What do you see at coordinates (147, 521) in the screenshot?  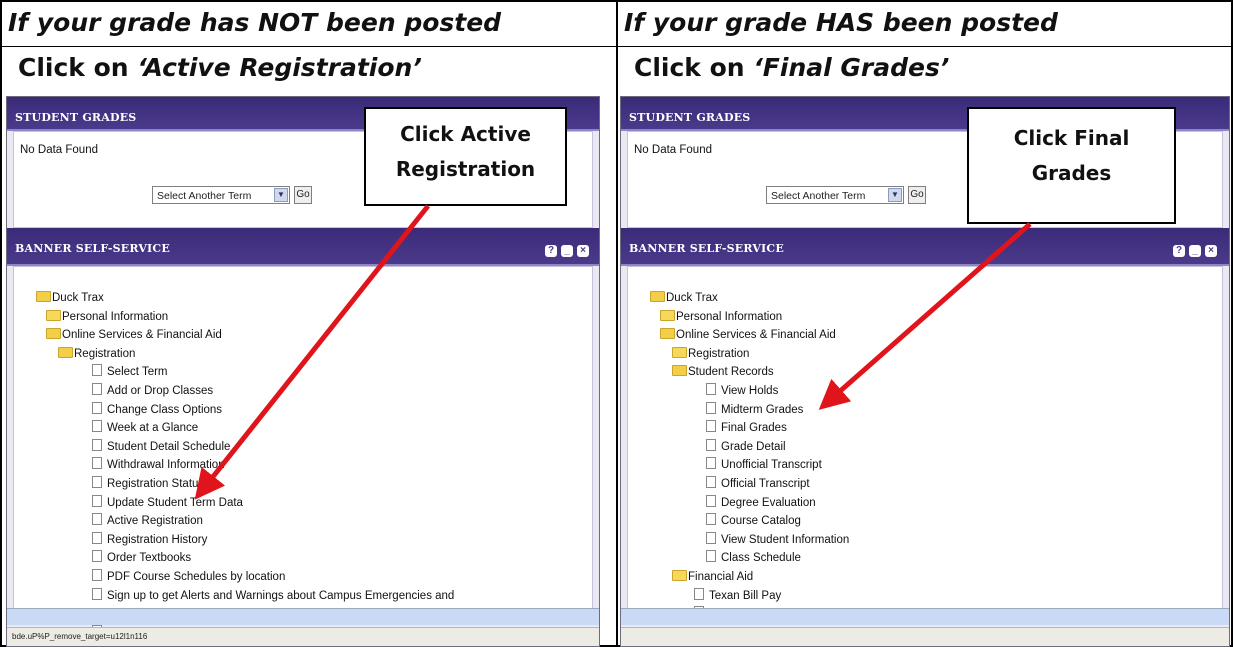 I see `tree-item: Active Registration` at bounding box center [147, 521].